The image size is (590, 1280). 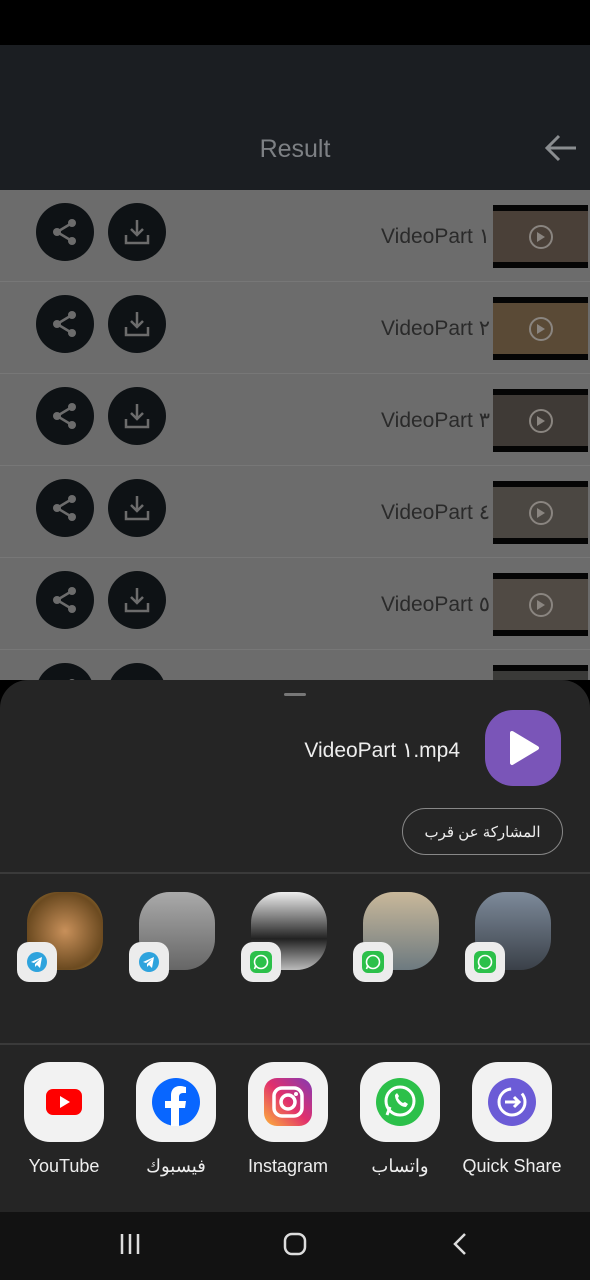 I want to click on video-row, so click(x=295, y=665).